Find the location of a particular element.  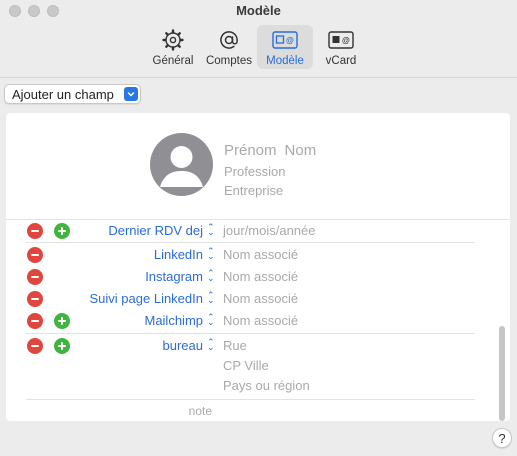

remove-address-button is located at coordinates (35, 346).